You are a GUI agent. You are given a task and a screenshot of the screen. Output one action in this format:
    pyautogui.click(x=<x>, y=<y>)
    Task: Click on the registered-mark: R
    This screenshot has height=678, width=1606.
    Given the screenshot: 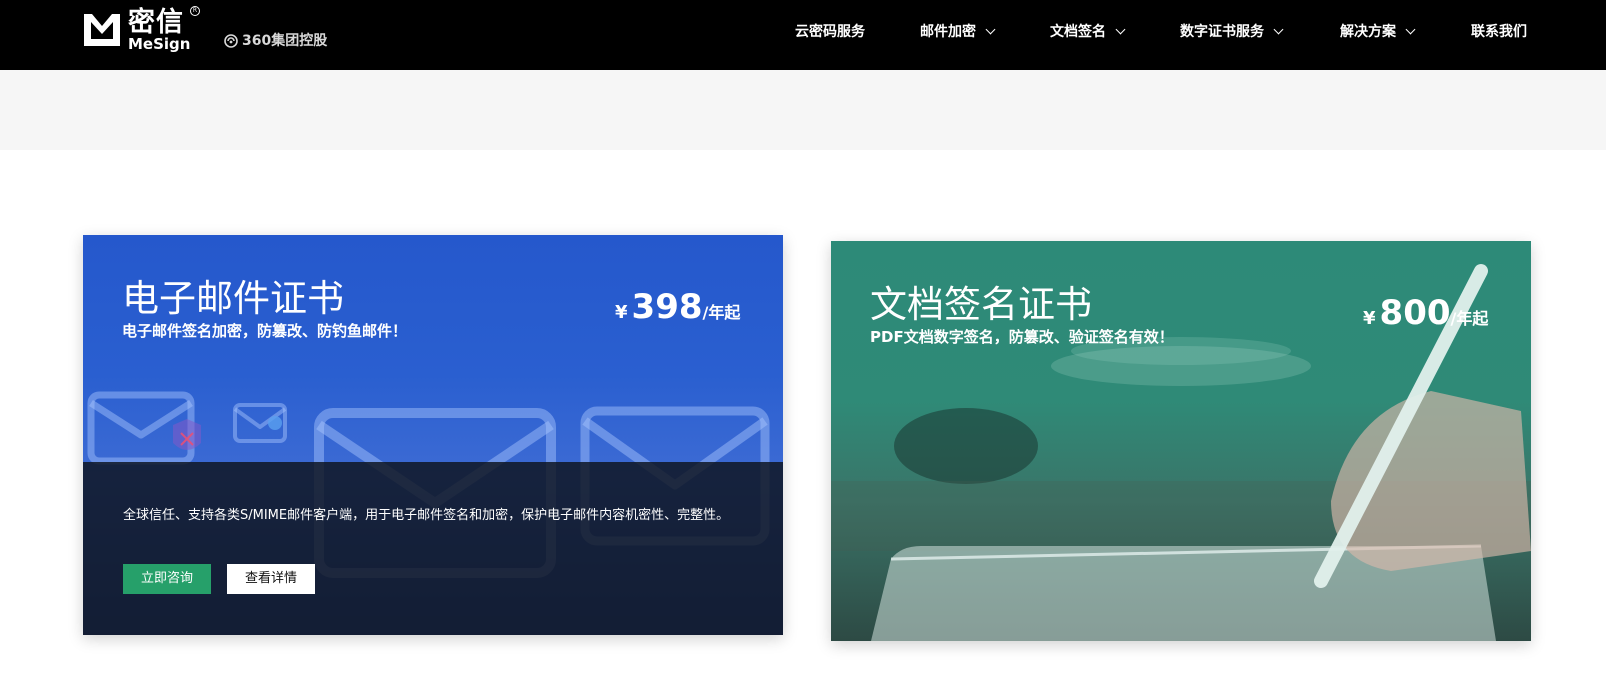 What is the action you would take?
    pyautogui.click(x=195, y=11)
    